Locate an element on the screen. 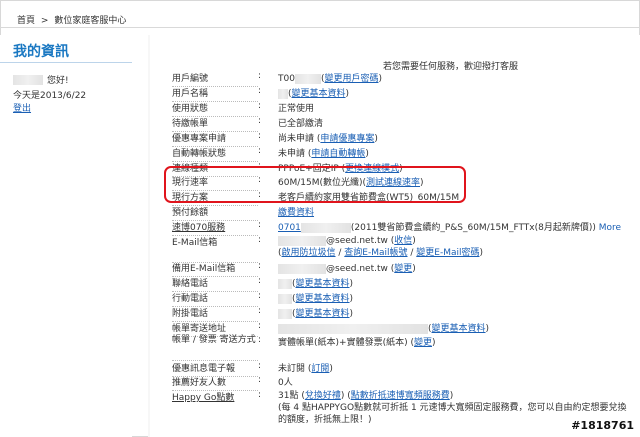 The image size is (640, 437). blurred-phone is located at coordinates (285, 283).